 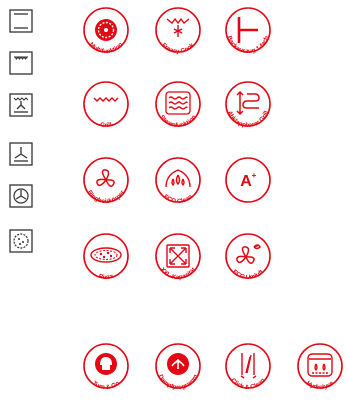 What do you see at coordinates (21, 196) in the screenshot?
I see `hot-air-icon` at bounding box center [21, 196].